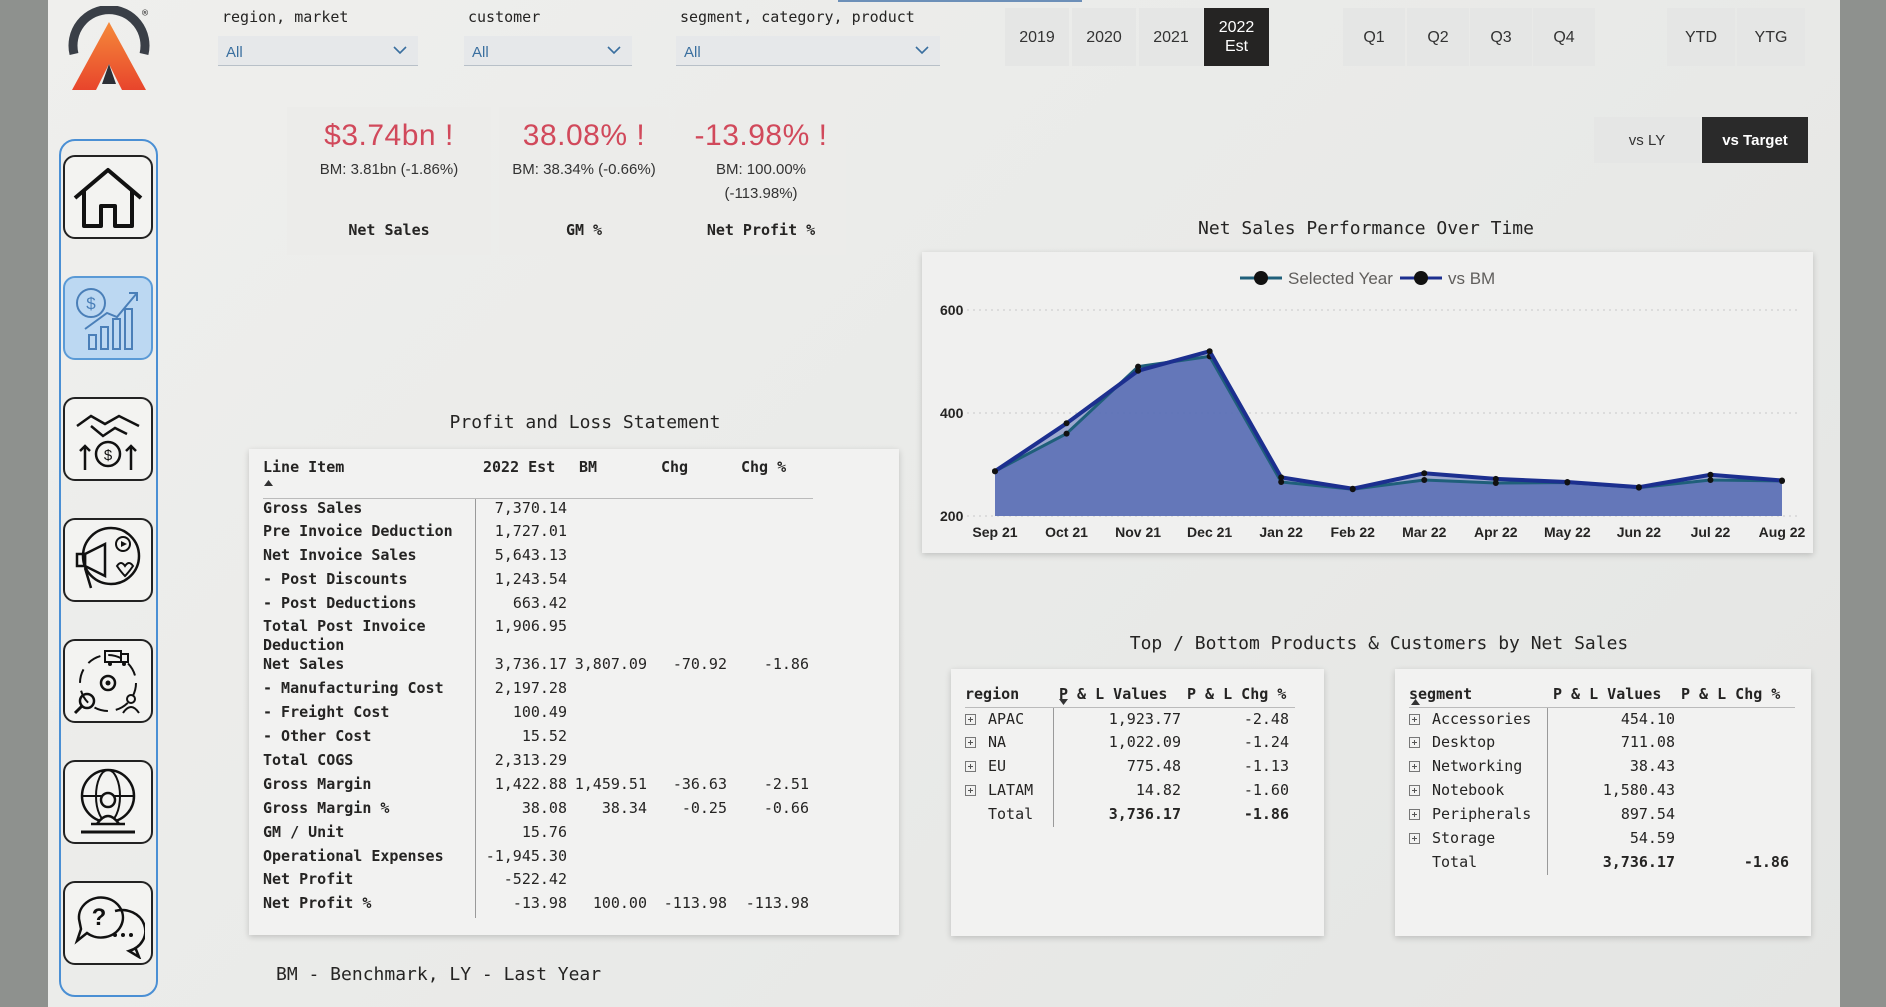 This screenshot has width=1886, height=1007. Describe the element at coordinates (997, 766) in the screenshot. I see `region-name-label: EU` at that location.